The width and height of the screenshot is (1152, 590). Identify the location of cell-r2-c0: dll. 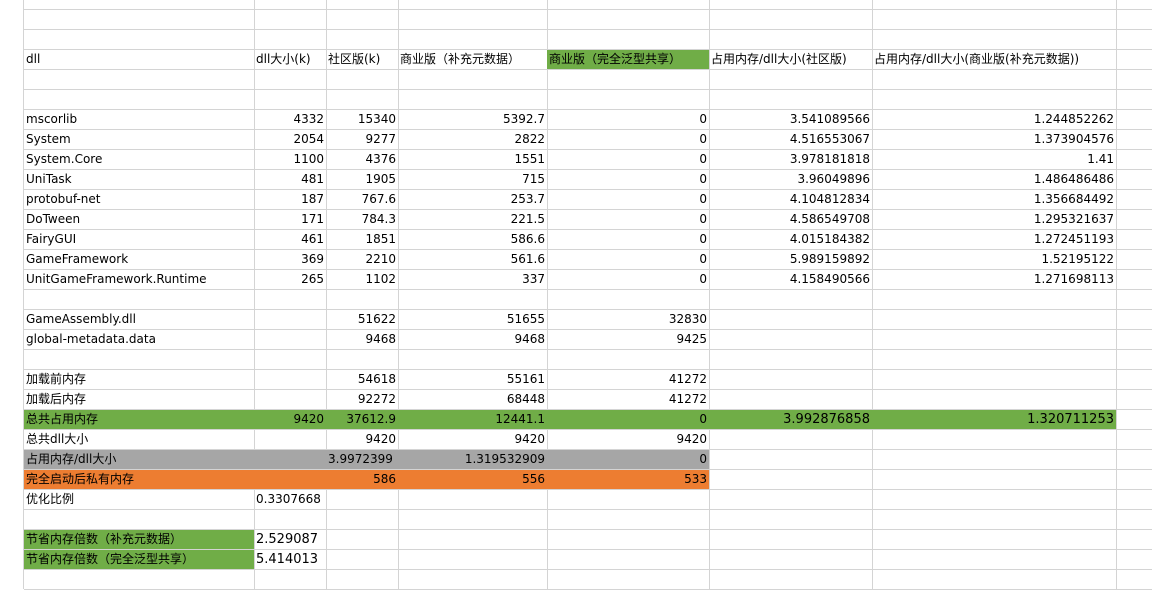
(139, 59).